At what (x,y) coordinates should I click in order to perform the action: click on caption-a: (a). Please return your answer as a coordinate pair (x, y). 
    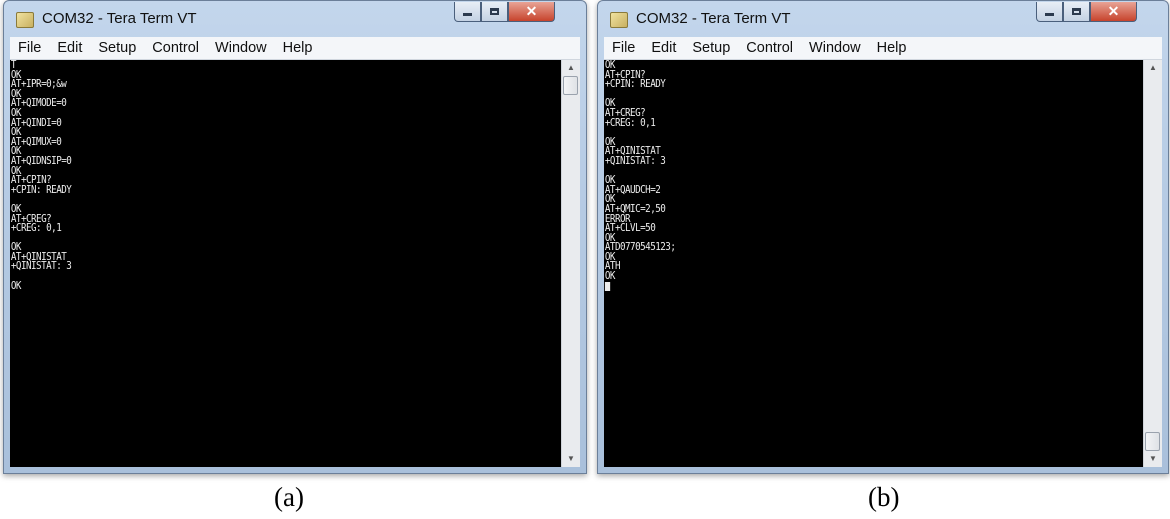
    Looking at the image, I should click on (289, 497).